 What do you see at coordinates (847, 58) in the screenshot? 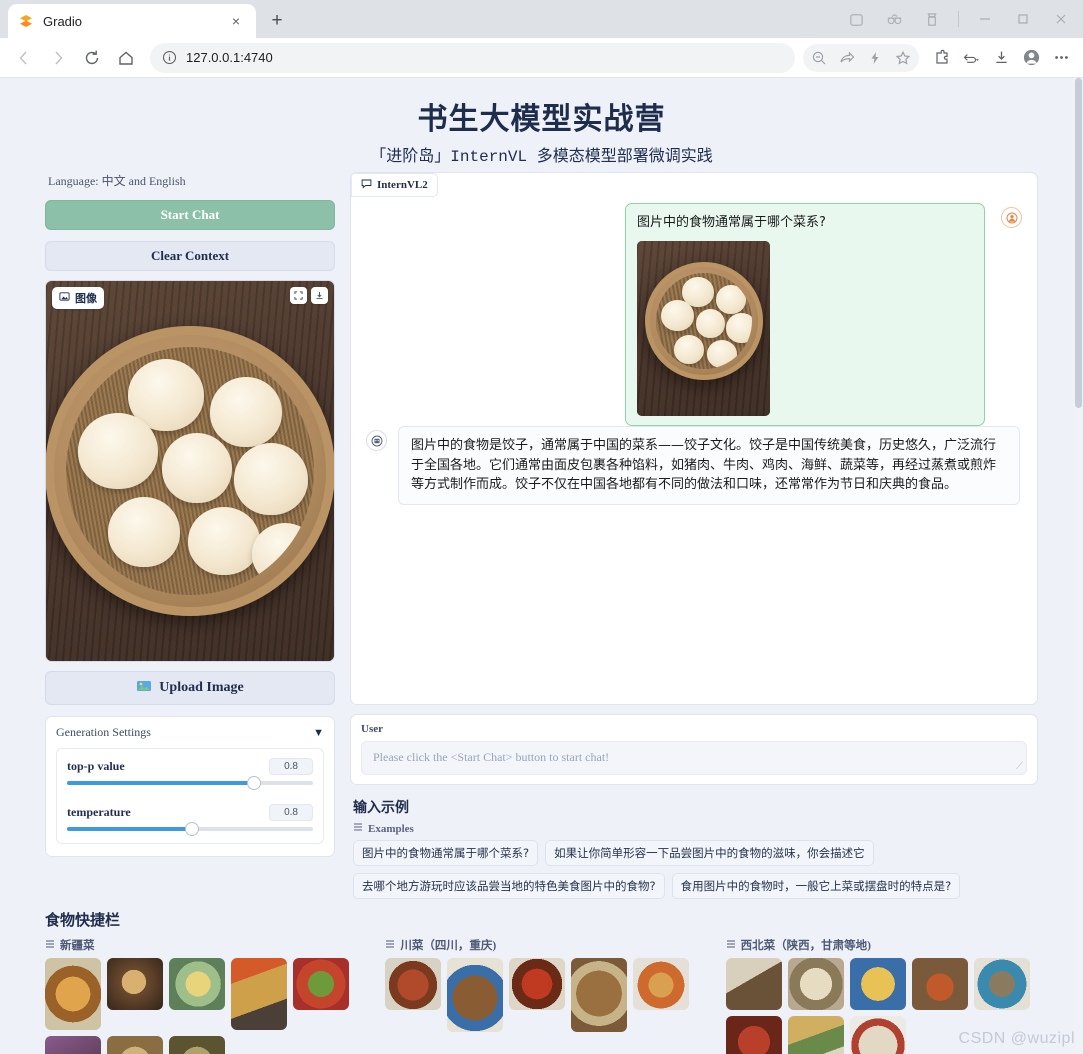
I see `share-icon` at bounding box center [847, 58].